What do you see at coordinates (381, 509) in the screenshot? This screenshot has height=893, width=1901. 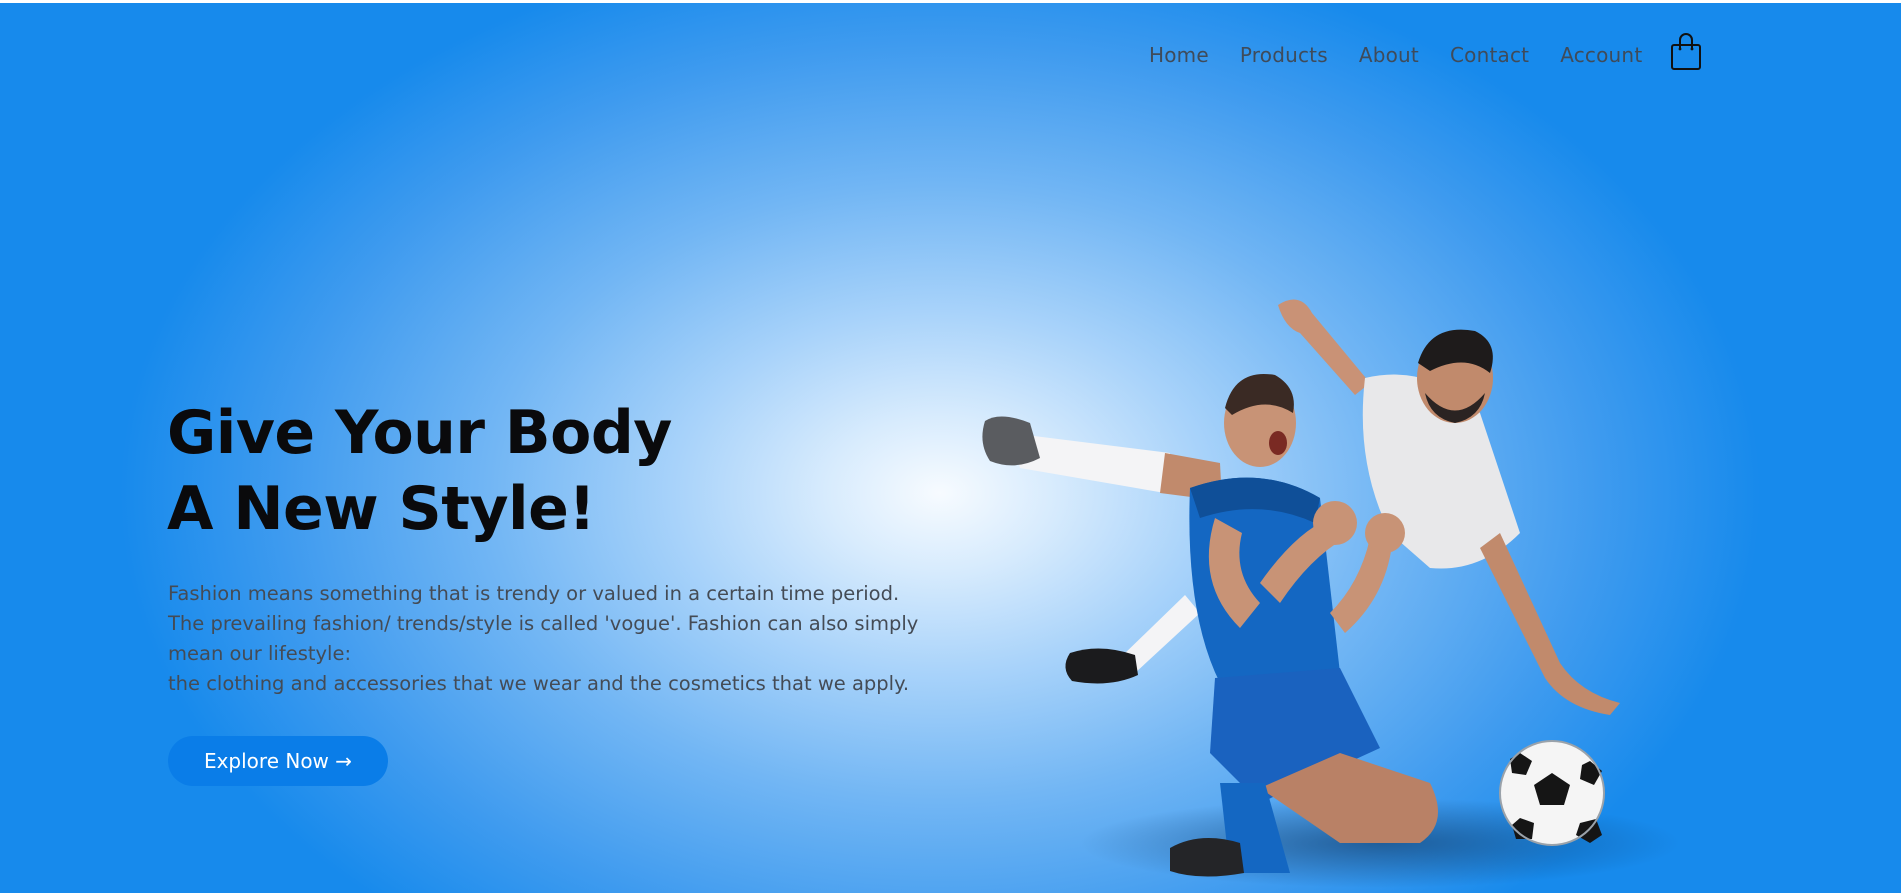 I see `headline-line-2: A New Style!` at bounding box center [381, 509].